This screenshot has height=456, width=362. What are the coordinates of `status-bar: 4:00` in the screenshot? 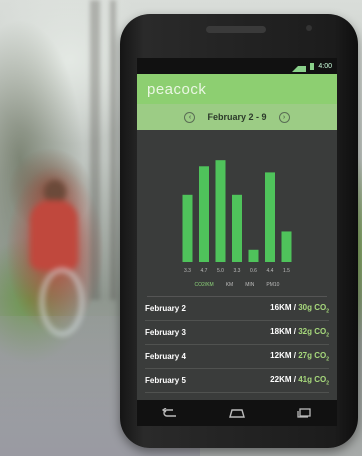 It's located at (237, 66).